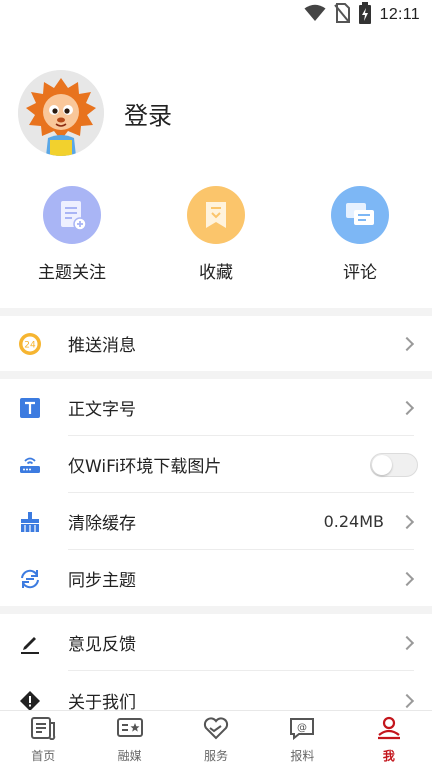  What do you see at coordinates (102, 581) in the screenshot?
I see `menu-sync-topics-label: 同步主题` at bounding box center [102, 581].